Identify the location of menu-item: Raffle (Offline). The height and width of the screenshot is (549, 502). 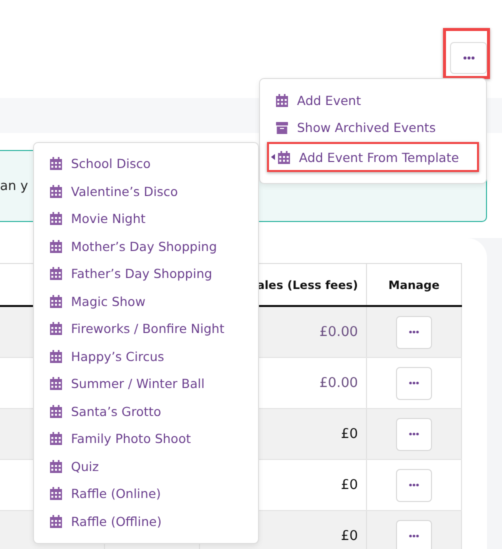
(146, 521).